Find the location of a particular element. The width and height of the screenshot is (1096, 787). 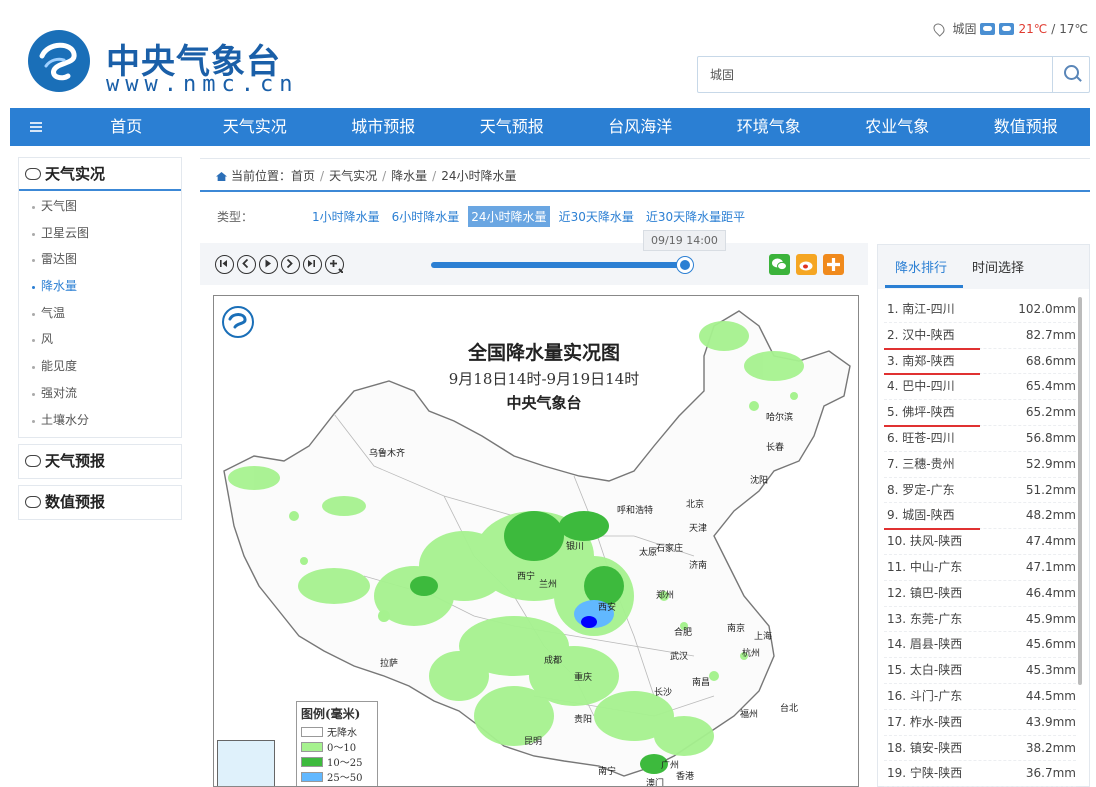

header-weather: 城固 21℃ / 17℃ is located at coordinates (1009, 28).